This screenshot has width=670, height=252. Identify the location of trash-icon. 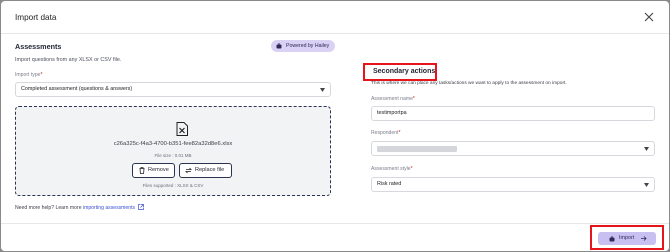
(142, 170).